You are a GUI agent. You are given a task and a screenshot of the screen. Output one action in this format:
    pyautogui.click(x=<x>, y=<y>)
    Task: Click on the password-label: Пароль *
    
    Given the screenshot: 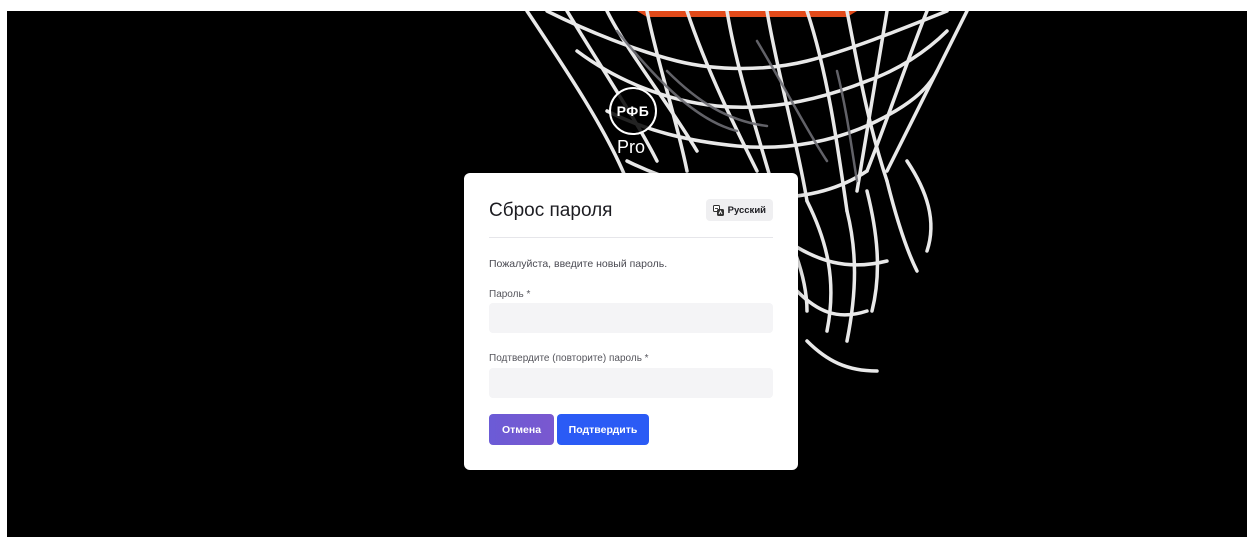 What is the action you would take?
    pyautogui.click(x=510, y=294)
    